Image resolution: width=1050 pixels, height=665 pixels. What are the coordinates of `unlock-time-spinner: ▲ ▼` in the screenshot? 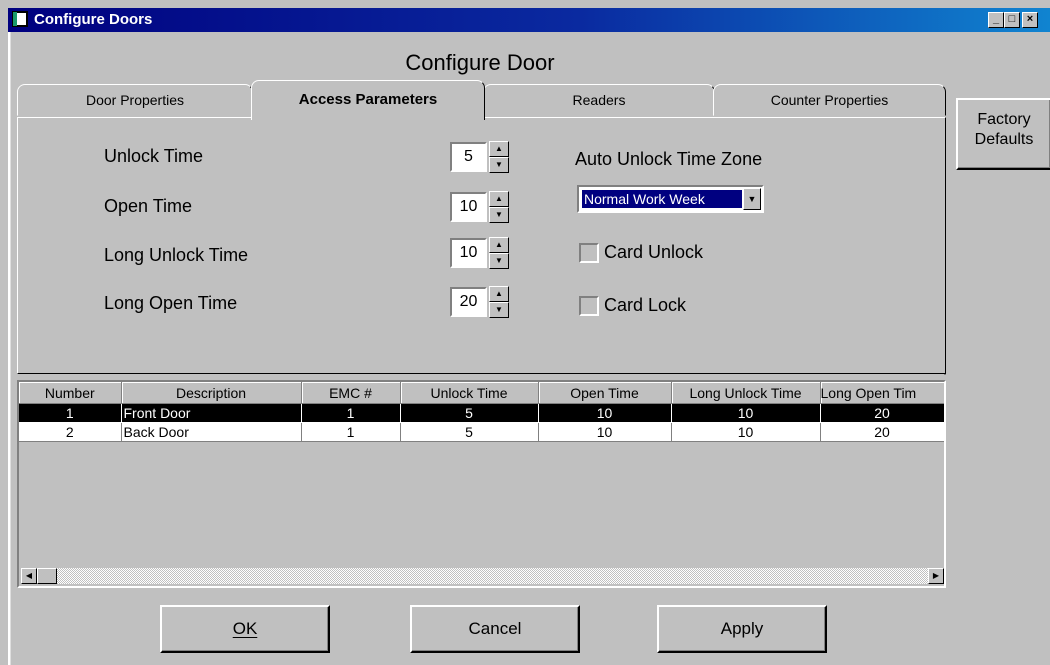 It's located at (499, 157).